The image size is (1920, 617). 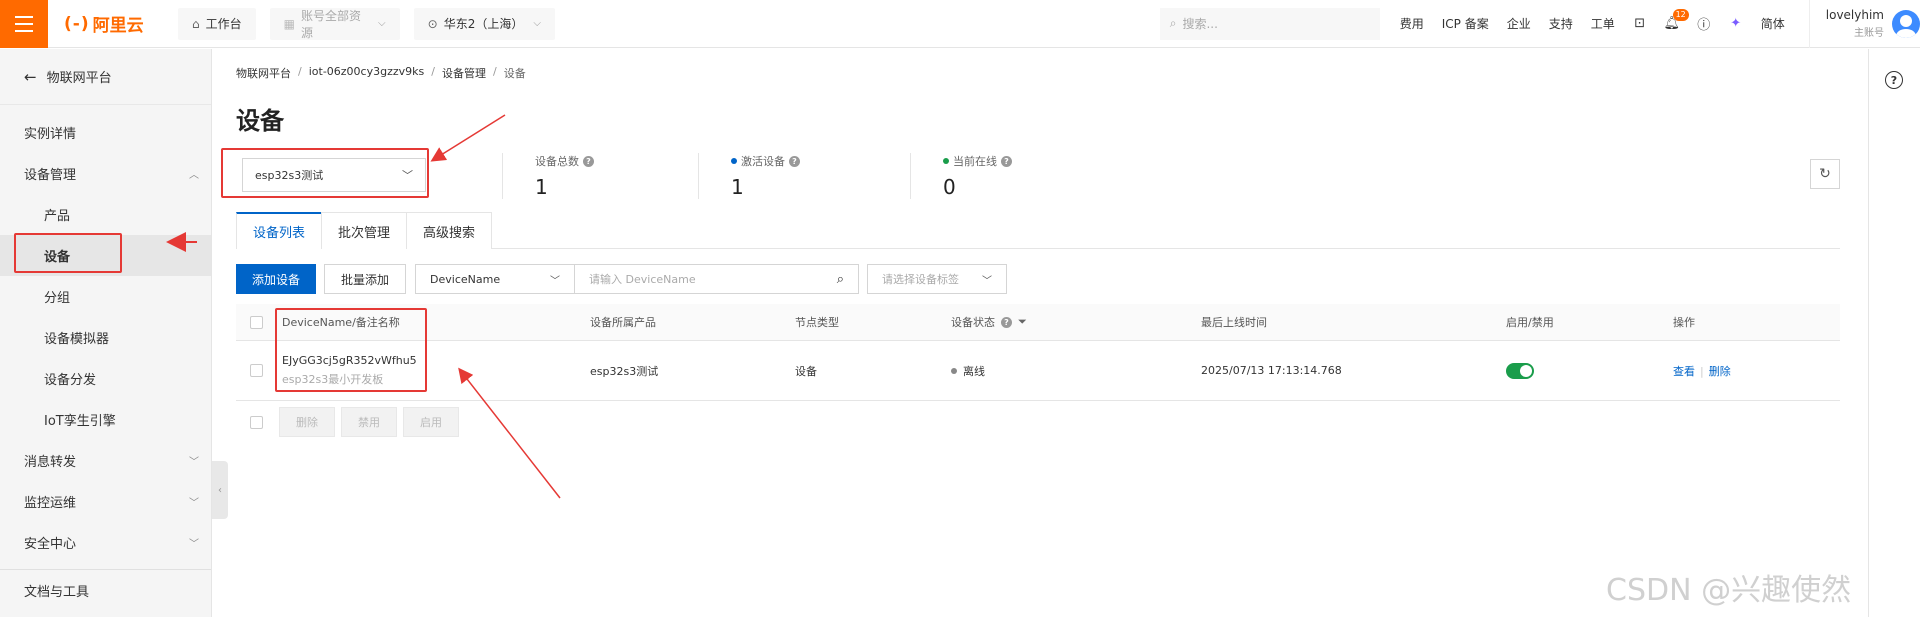 I want to click on watermark: CSDN @兴趣使然, so click(x=1729, y=590).